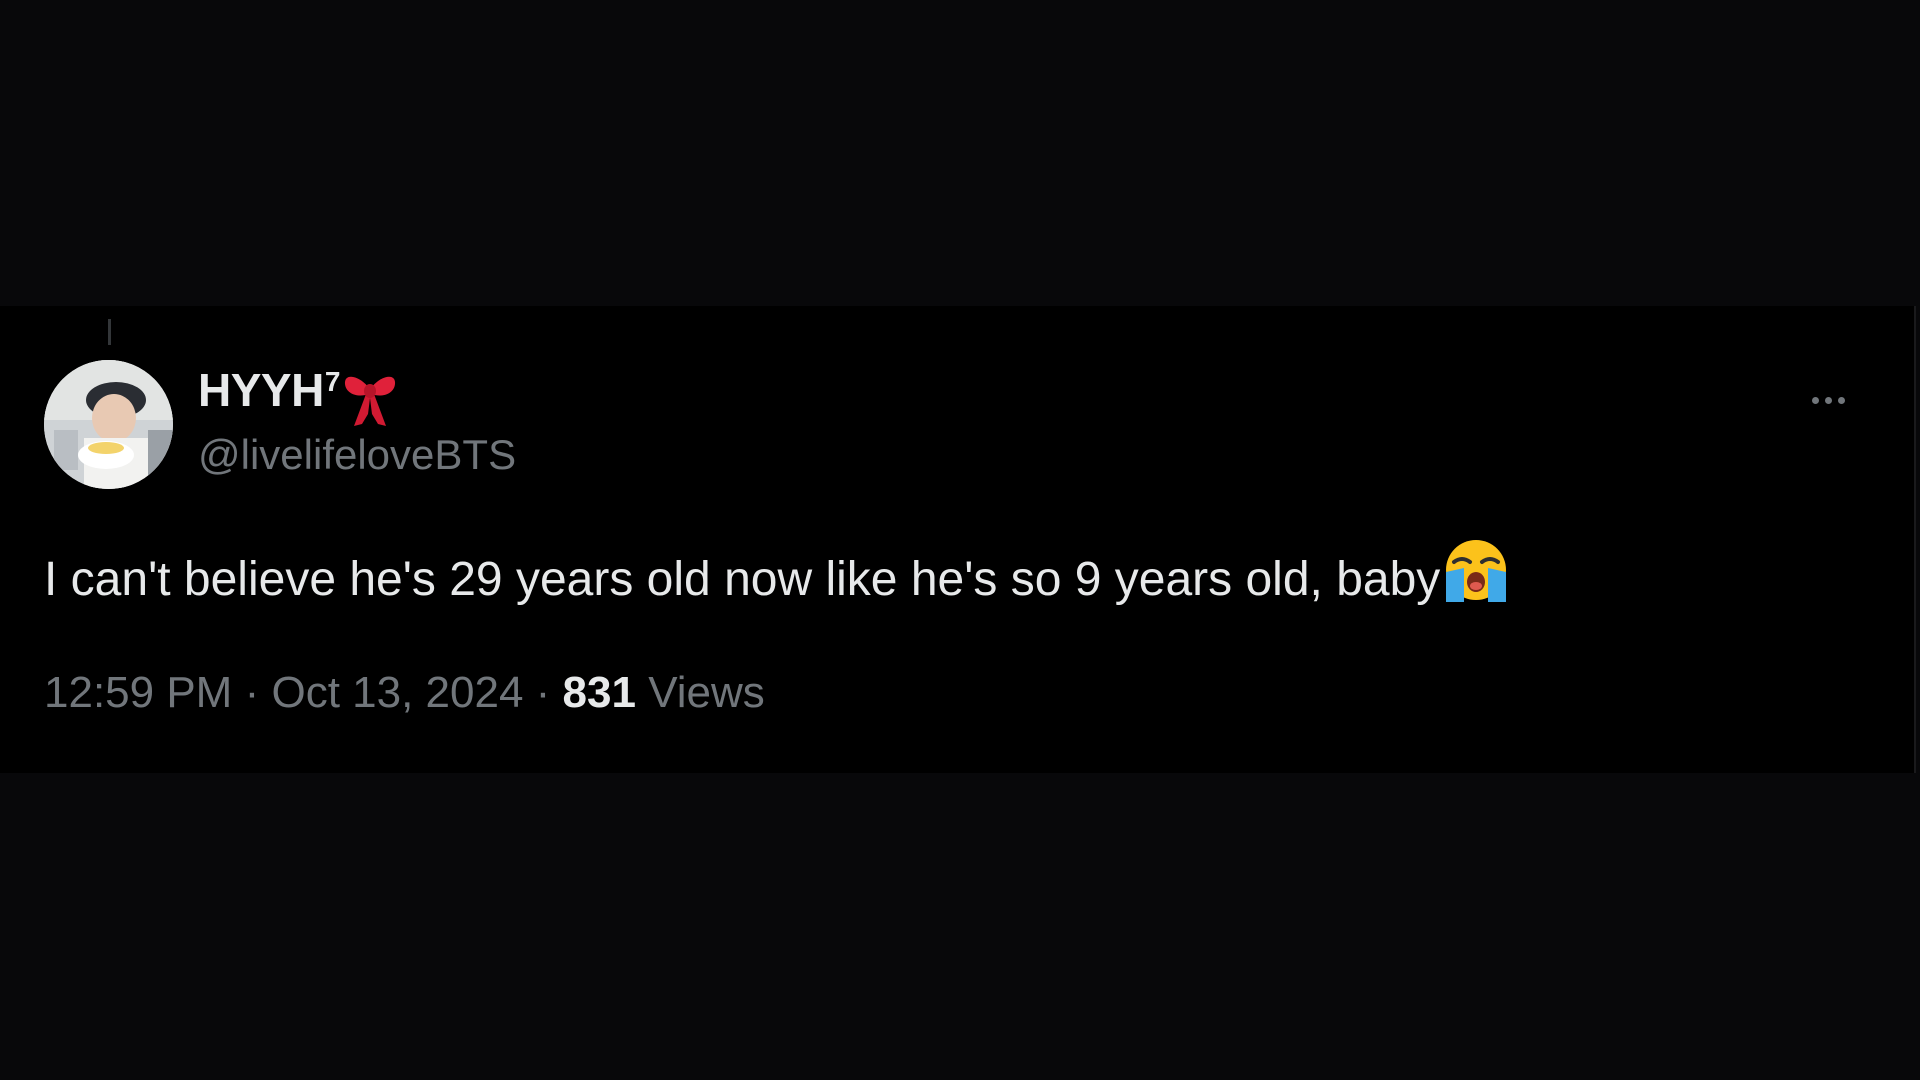 The width and height of the screenshot is (1920, 1080). I want to click on author-display-name: HYYH 7, so click(298, 394).